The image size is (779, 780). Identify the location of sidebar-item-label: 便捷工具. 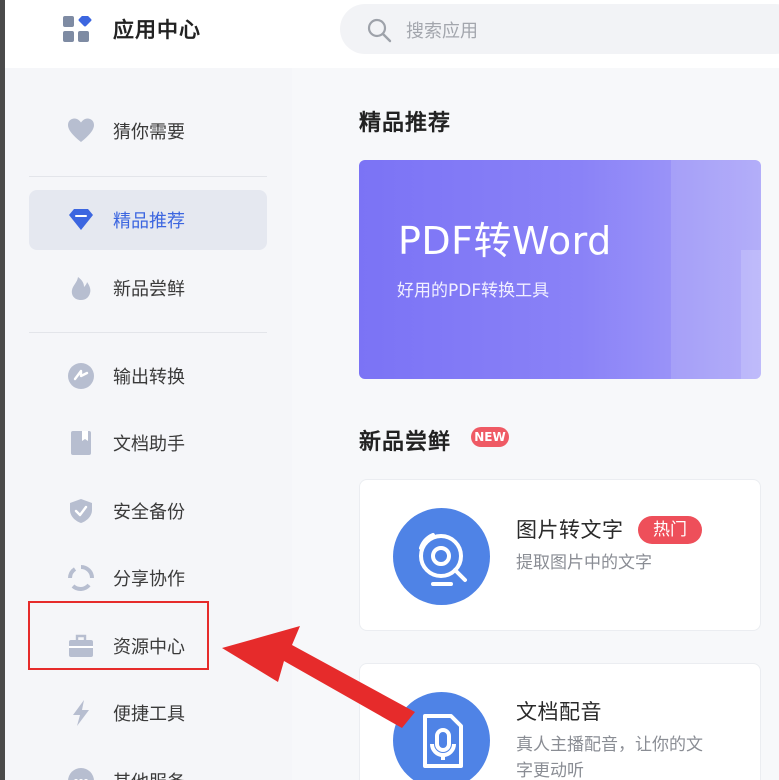
(149, 714).